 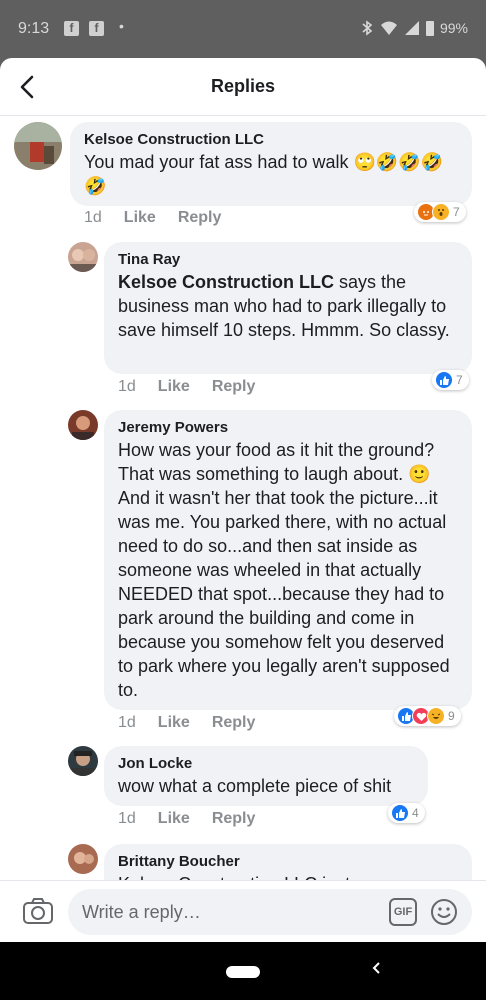 I want to click on page-title: Replies, so click(x=243, y=86).